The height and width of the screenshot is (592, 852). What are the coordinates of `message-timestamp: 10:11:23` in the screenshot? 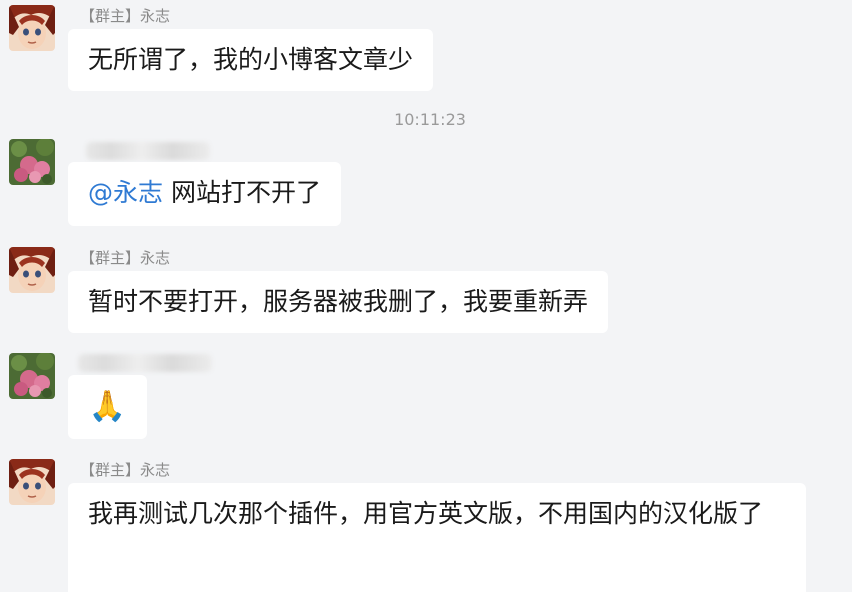 It's located at (430, 119).